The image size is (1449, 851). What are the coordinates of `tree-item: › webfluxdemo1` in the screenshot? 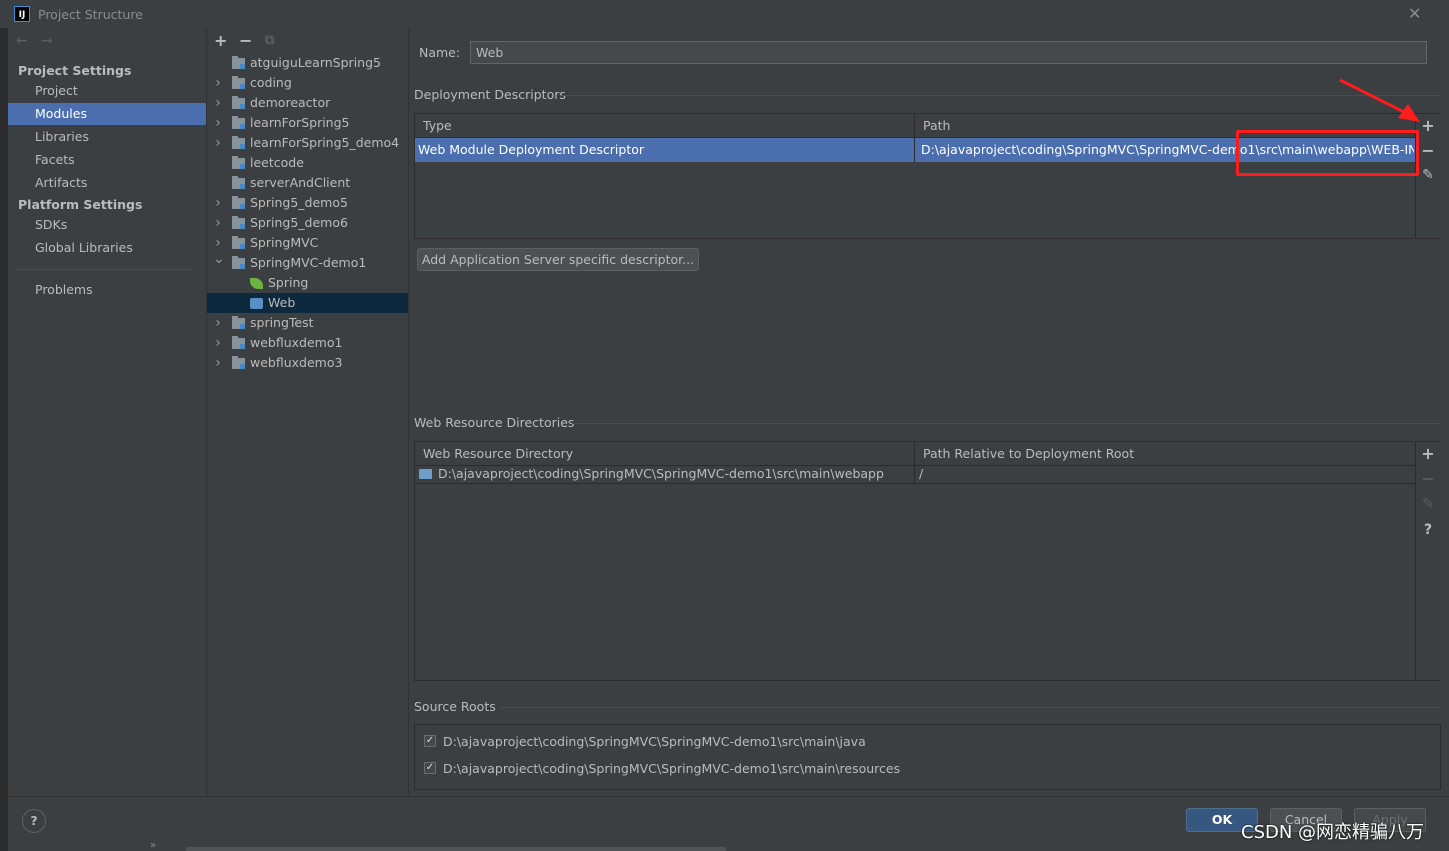 It's located at (307, 343).